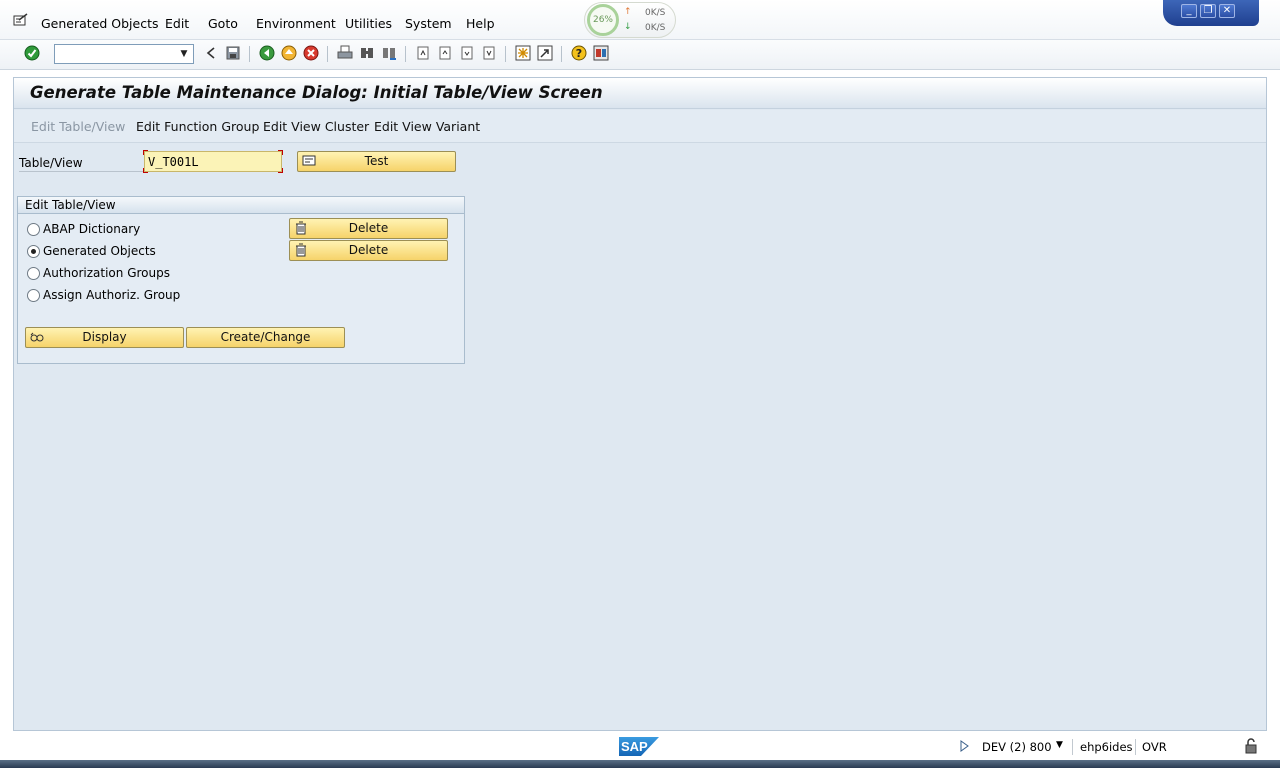  I want to click on upload-rate: 0K/S, so click(655, 13).